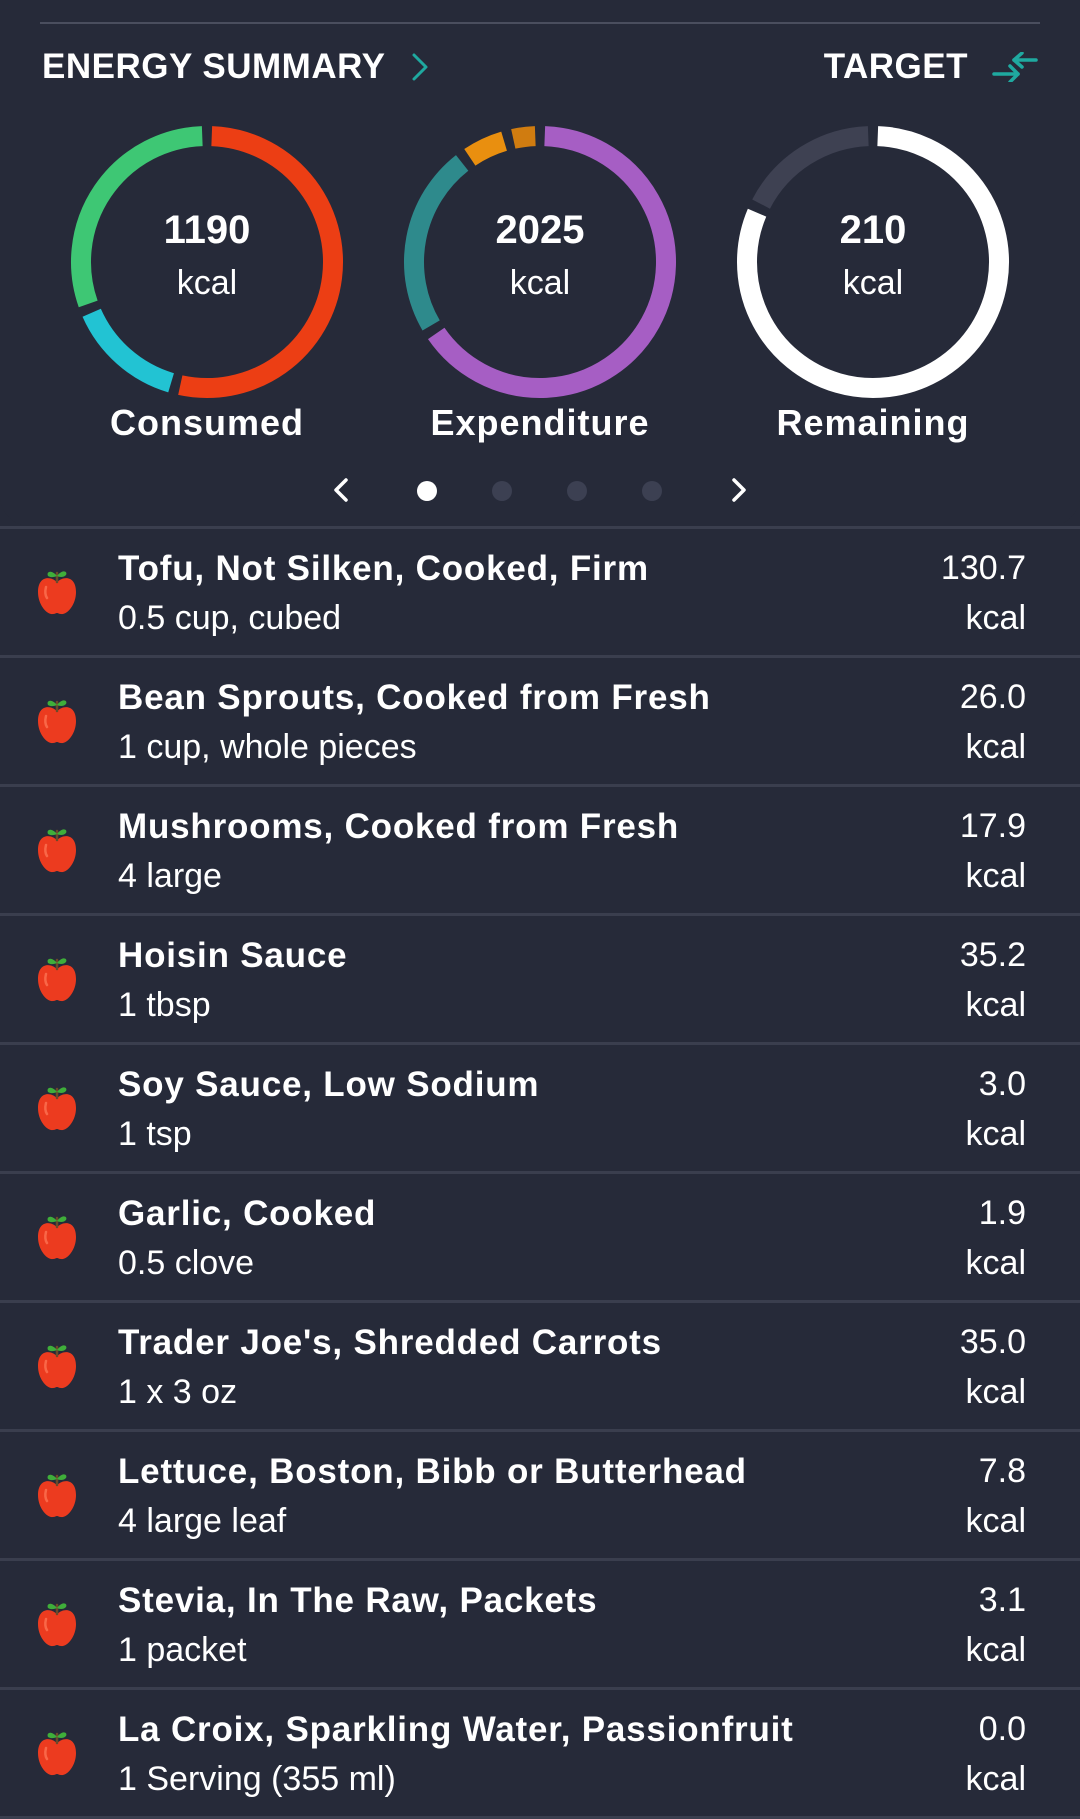 The width and height of the screenshot is (1080, 1819). Describe the element at coordinates (260, 262) in the screenshot. I see `ring-segment-red` at that location.